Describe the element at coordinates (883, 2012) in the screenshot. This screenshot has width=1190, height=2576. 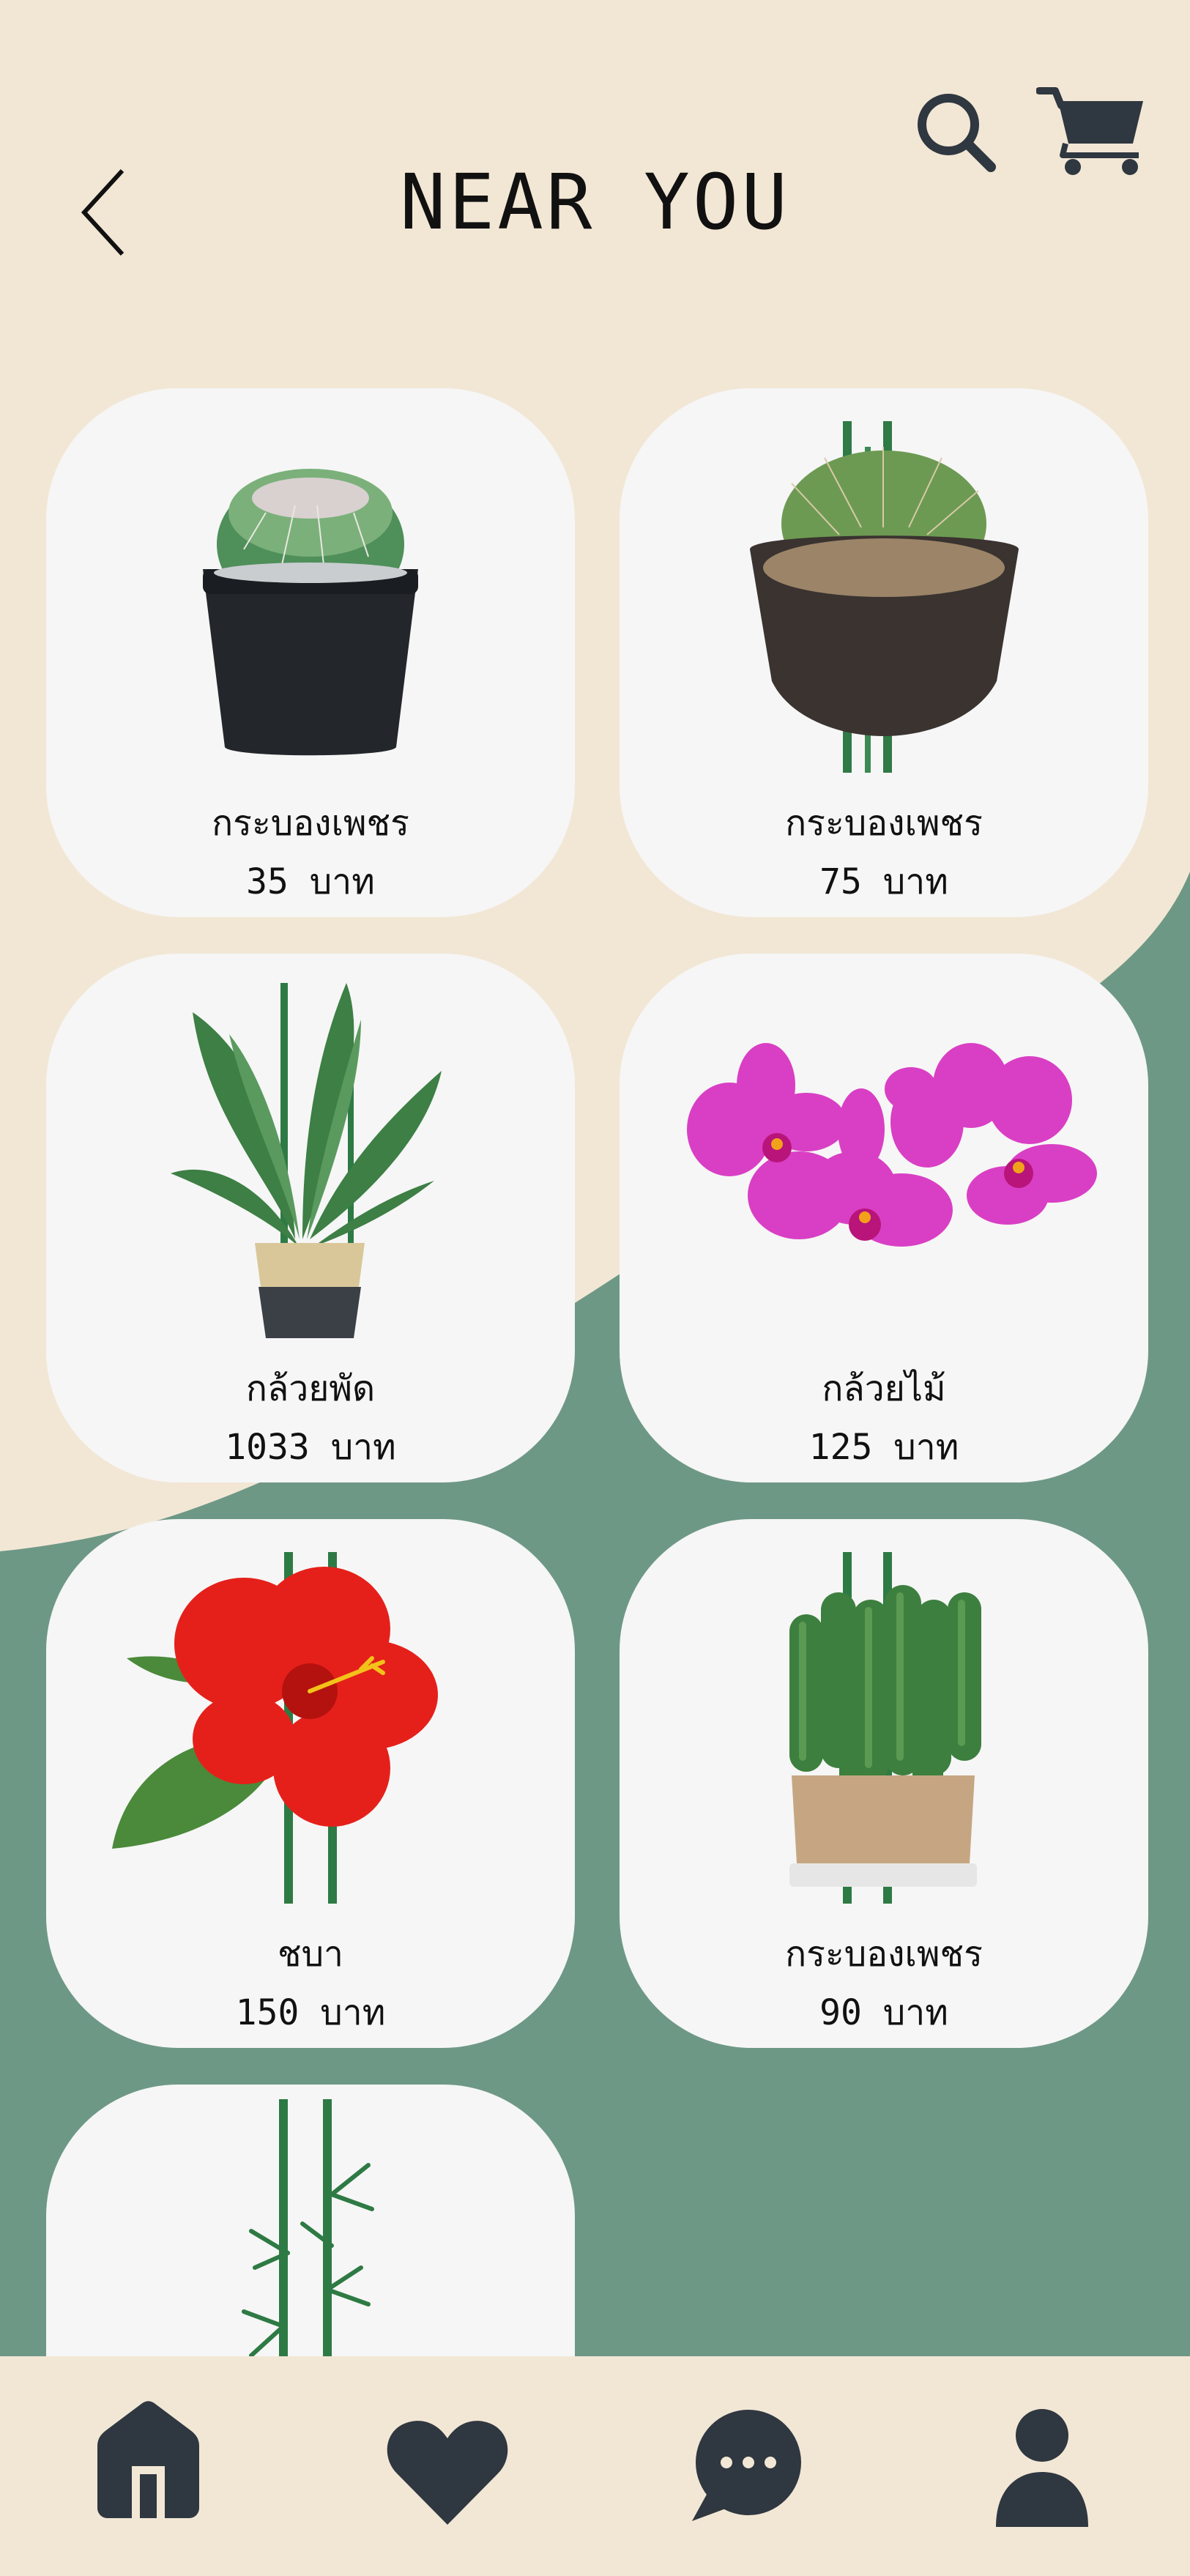
I see `product-price: 90 บาท` at that location.